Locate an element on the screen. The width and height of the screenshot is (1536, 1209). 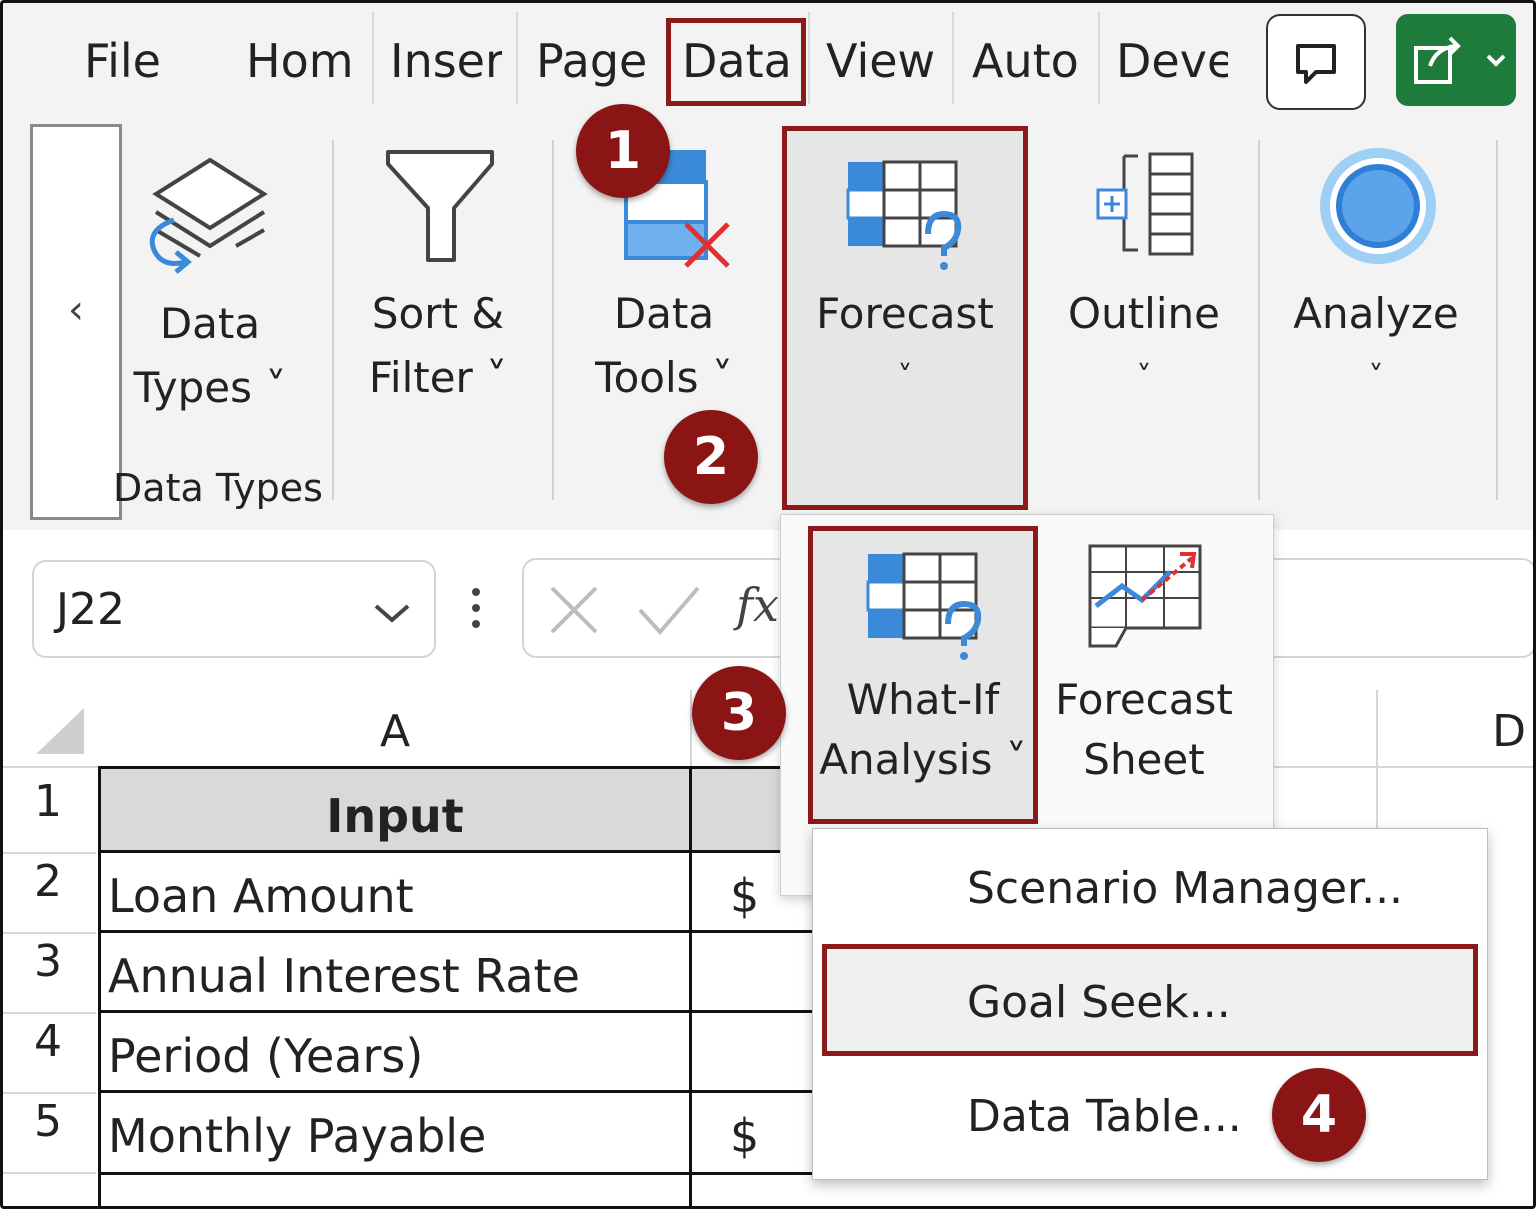
row-header-1: 1 is located at coordinates (48, 801).